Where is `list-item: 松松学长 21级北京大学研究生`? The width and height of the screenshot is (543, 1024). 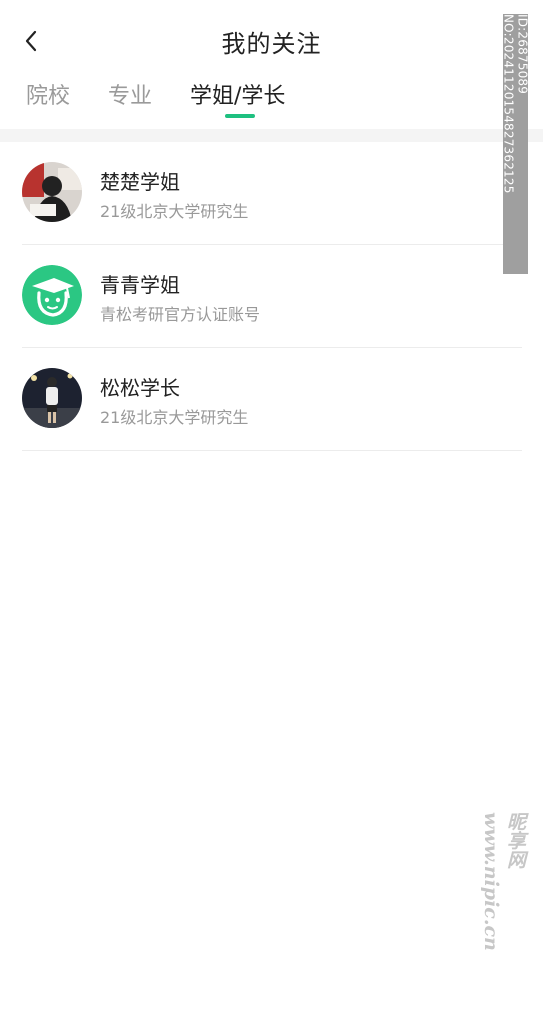
list-item: 松松学长 21级北京大学研究生 is located at coordinates (272, 399).